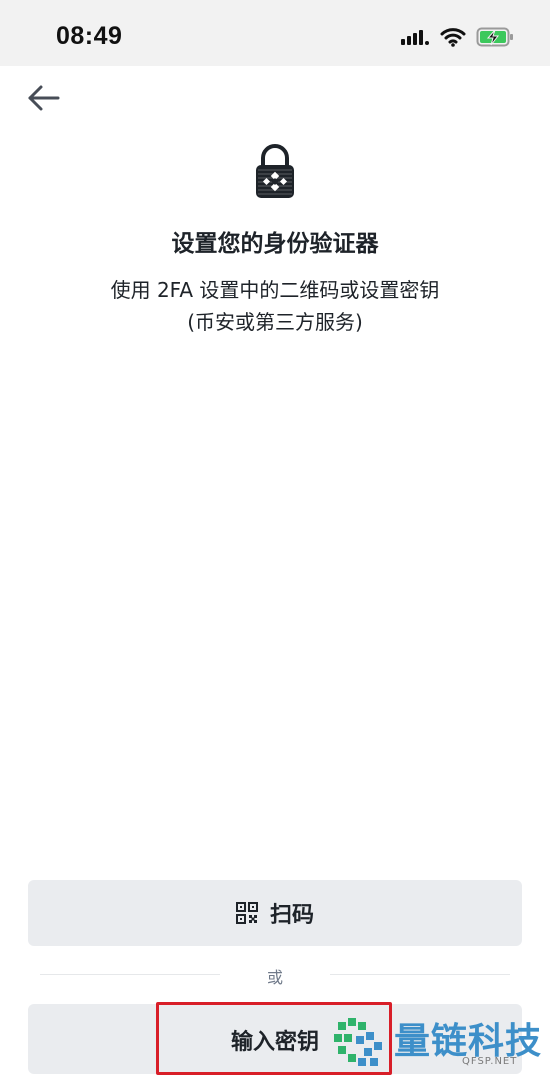  What do you see at coordinates (275, 171) in the screenshot?
I see `binance-lock-icon` at bounding box center [275, 171].